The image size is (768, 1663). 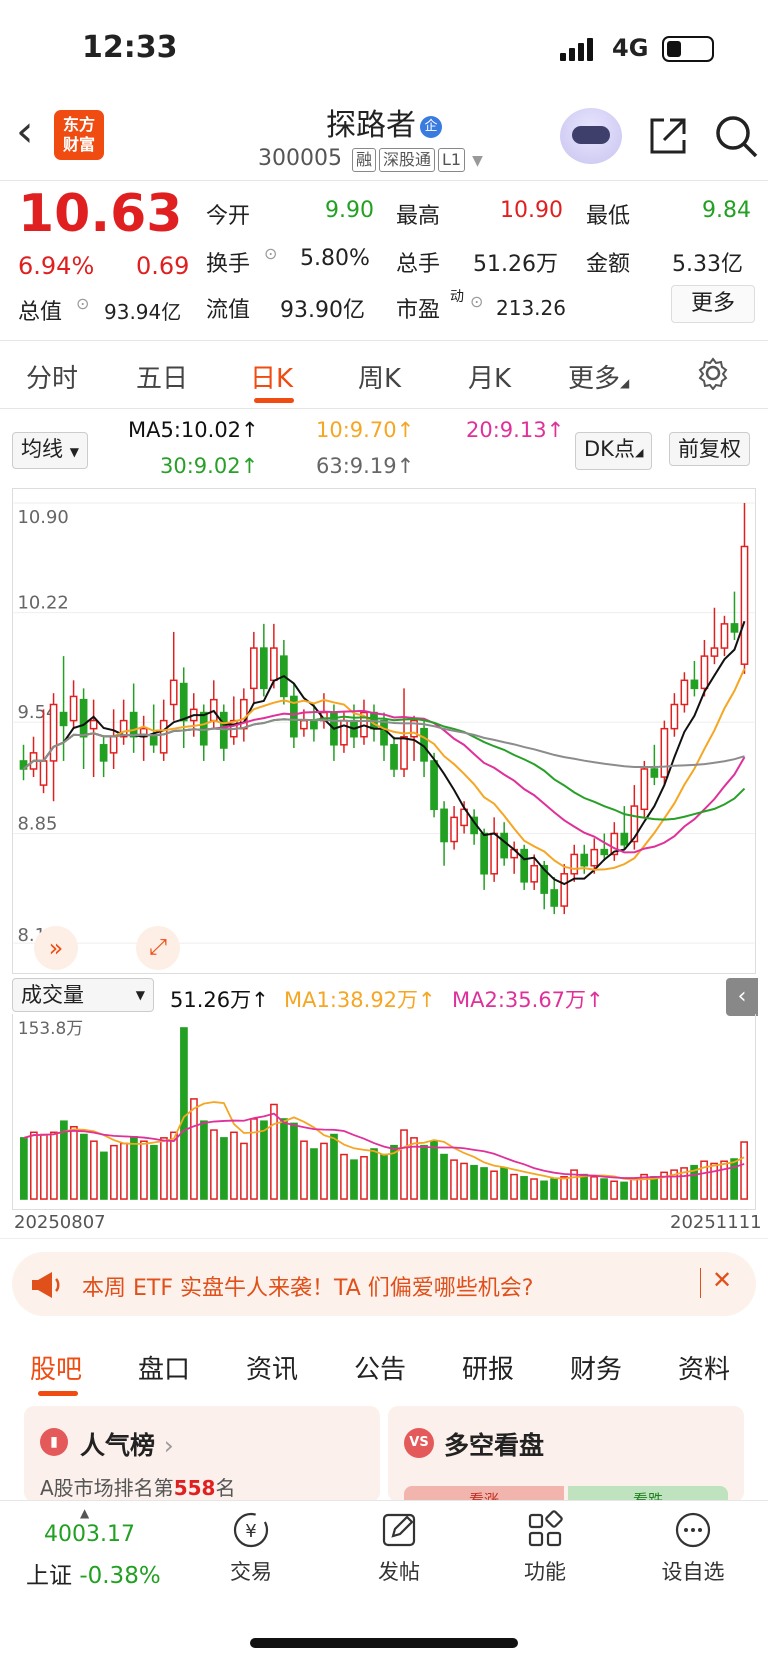 What do you see at coordinates (158, 948) in the screenshot?
I see `fullscreen-icon: ⤢` at bounding box center [158, 948].